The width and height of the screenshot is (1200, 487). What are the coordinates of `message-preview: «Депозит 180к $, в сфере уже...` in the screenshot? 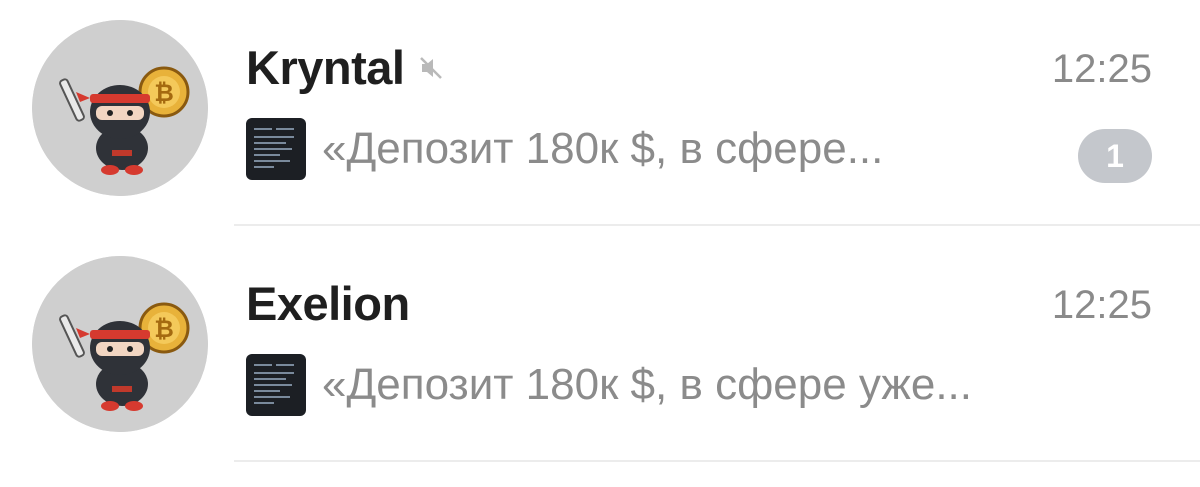 It's located at (609, 385).